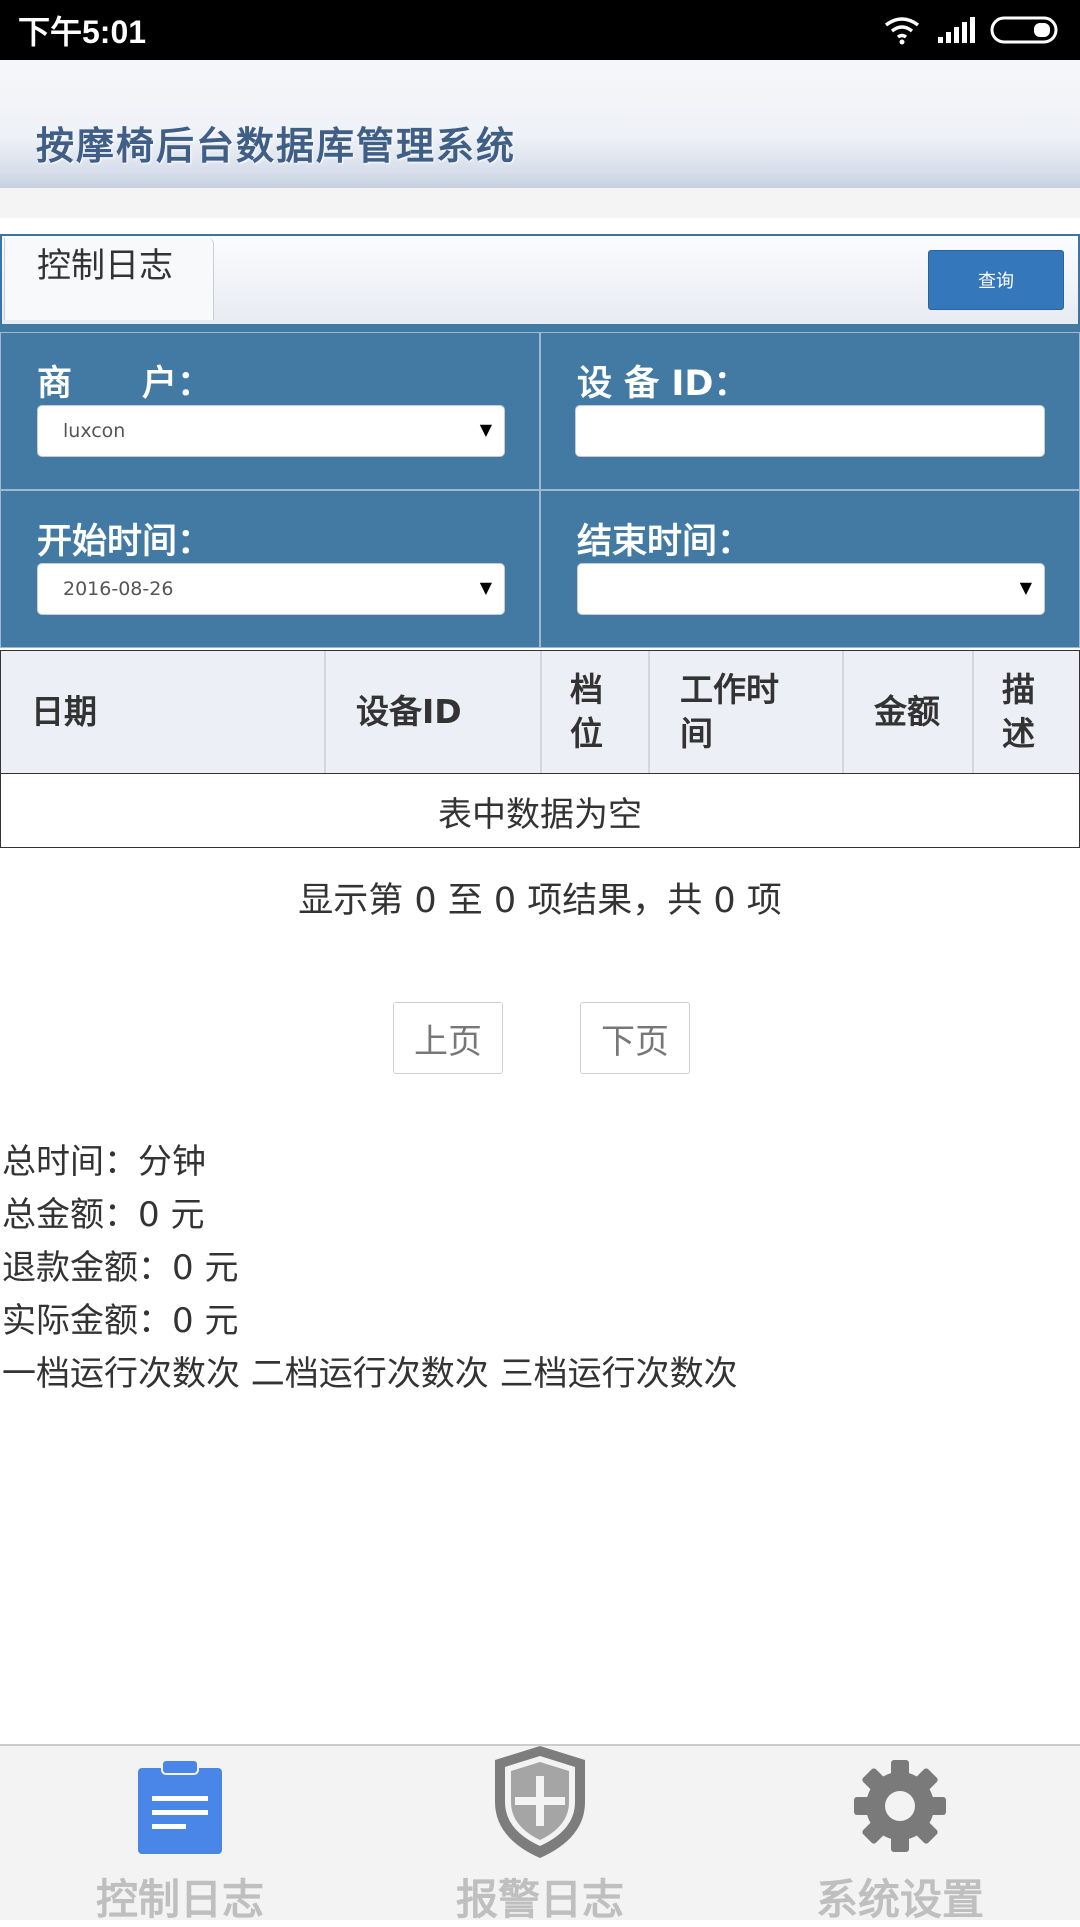 The image size is (1080, 1927). What do you see at coordinates (120, 1321) in the screenshot?
I see `summary-actual-amount: 实际金额：0 元` at bounding box center [120, 1321].